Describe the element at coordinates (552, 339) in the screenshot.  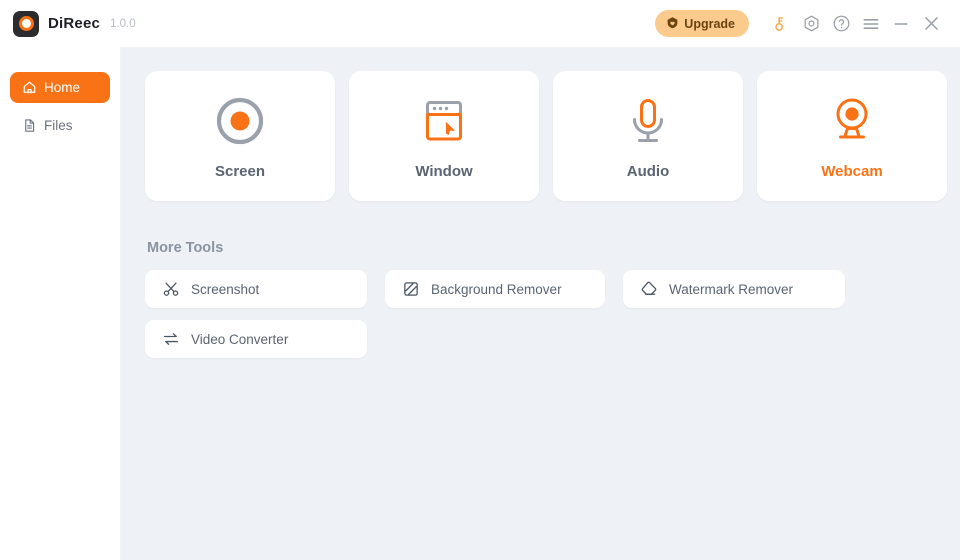
I see `tool-row-2: Video Converter` at that location.